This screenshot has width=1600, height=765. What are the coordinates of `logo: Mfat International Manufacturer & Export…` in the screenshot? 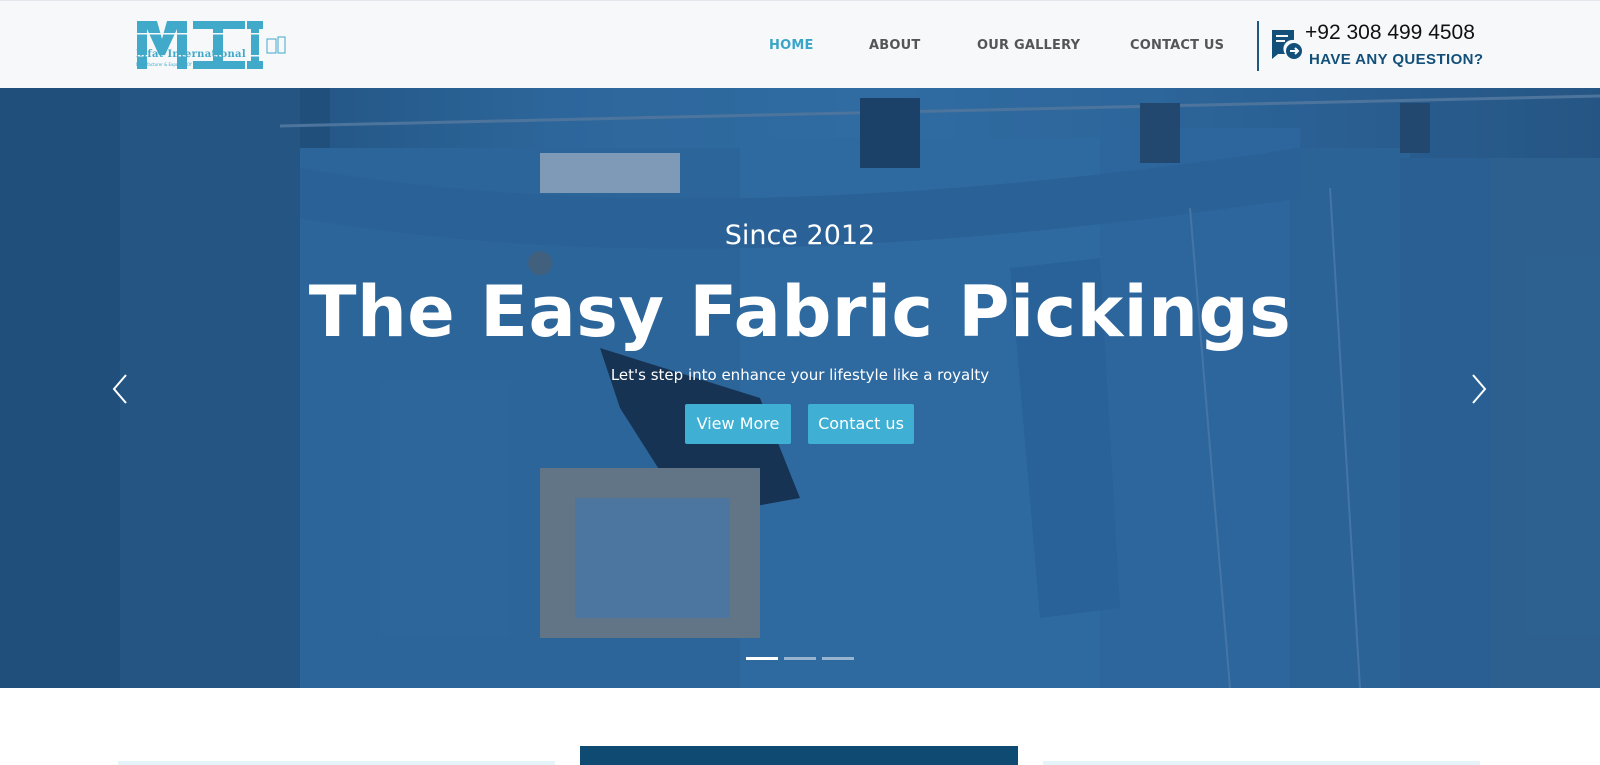 It's located at (215, 45).